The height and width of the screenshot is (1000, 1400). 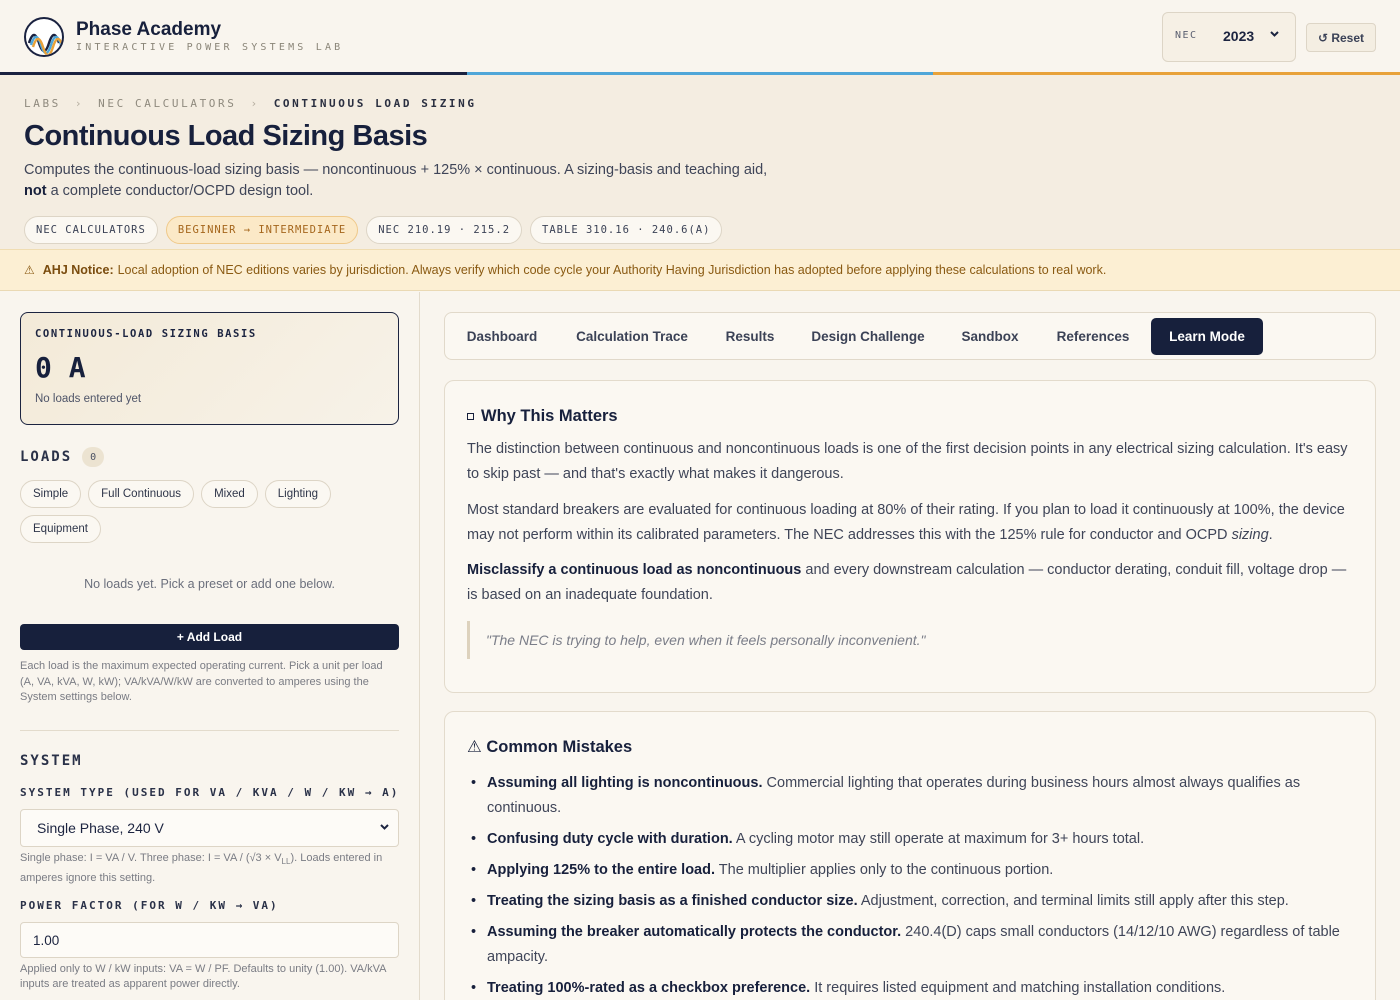 What do you see at coordinates (209, 637) in the screenshot?
I see `add-load-button: + Add Load` at bounding box center [209, 637].